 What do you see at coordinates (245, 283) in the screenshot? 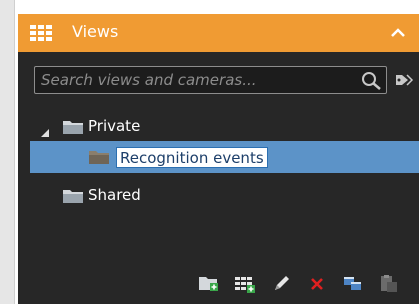
I see `new-view-icon` at bounding box center [245, 283].